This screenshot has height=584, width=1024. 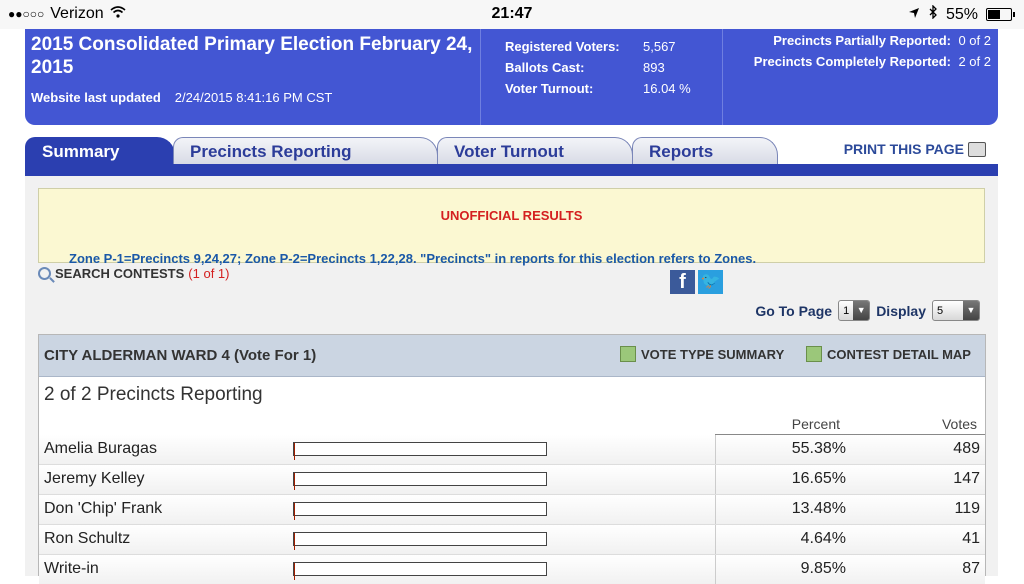 I want to click on table-row: Jeremy Kelley 16.65% 147, so click(x=512, y=479).